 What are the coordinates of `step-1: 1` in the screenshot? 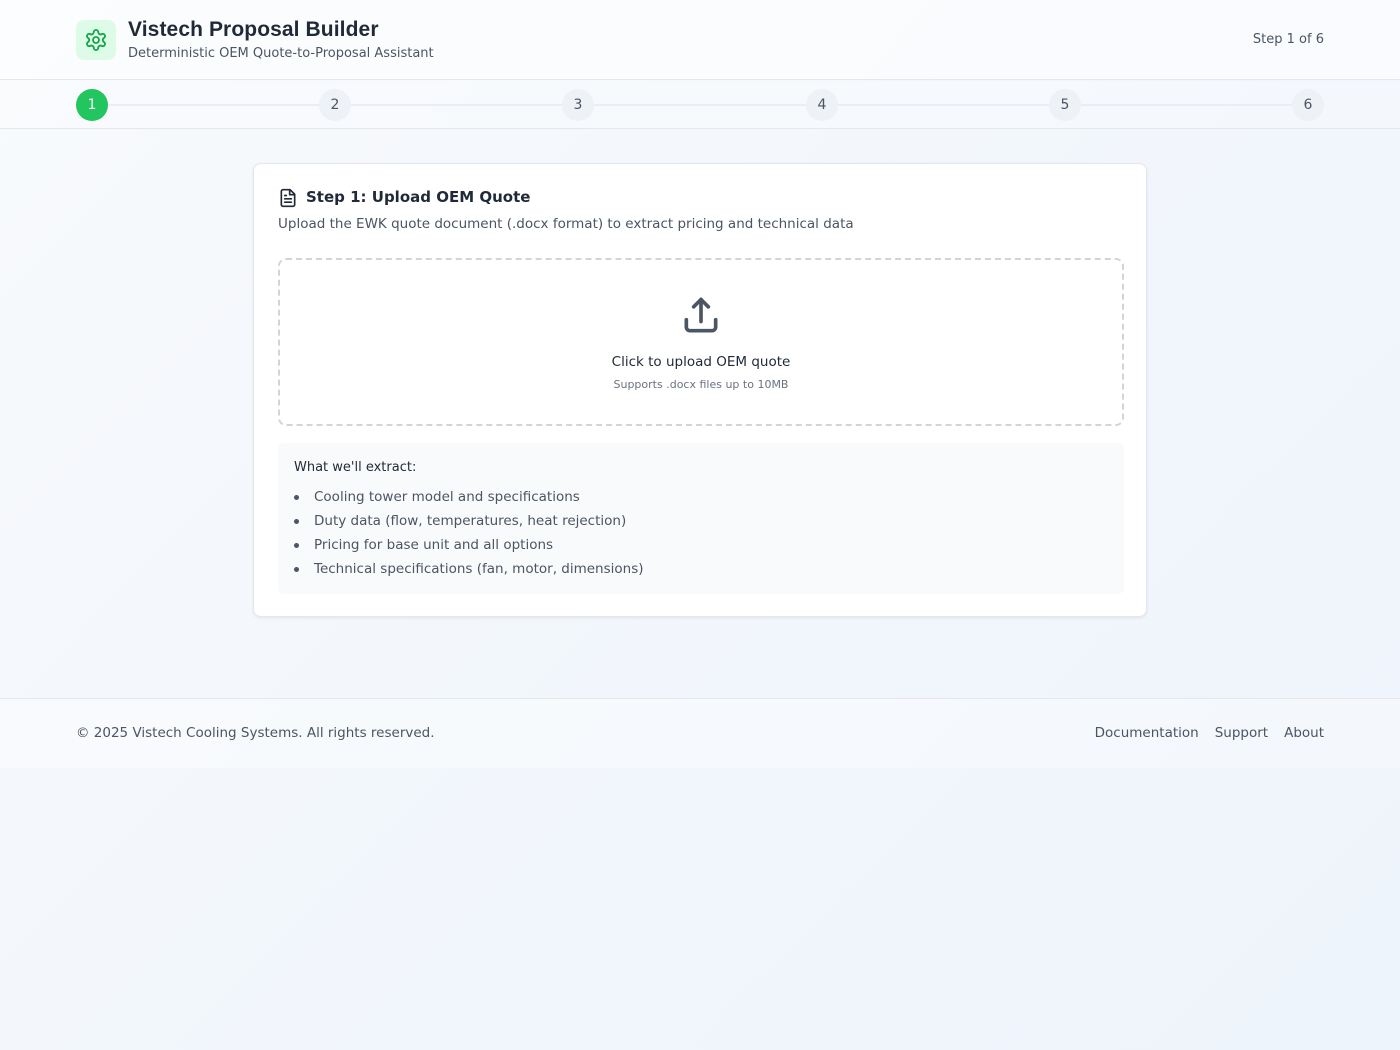 It's located at (92, 105).